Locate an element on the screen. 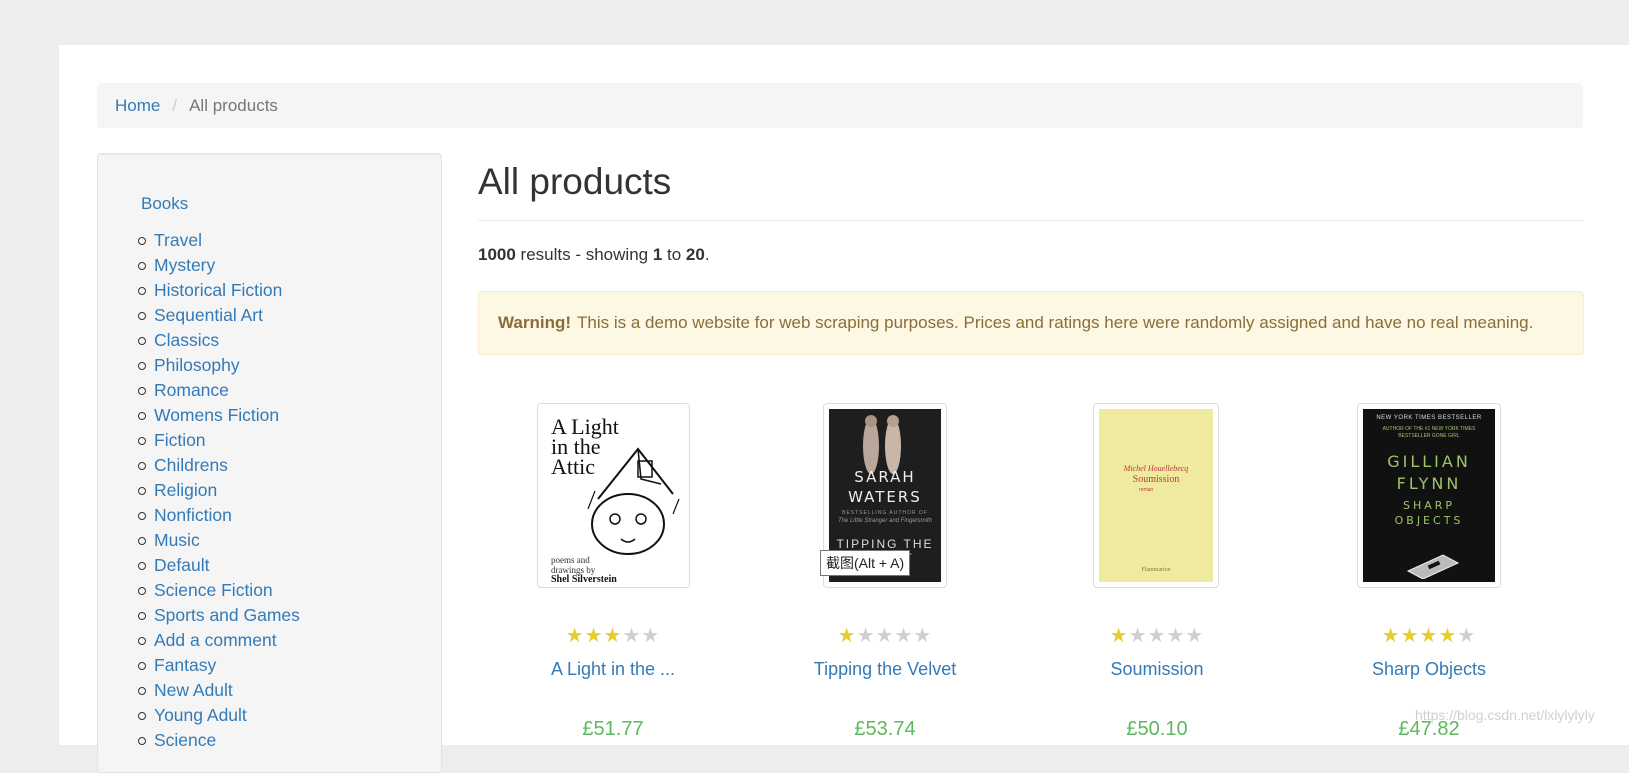  category-item: Sequential Art is located at coordinates (219, 315).